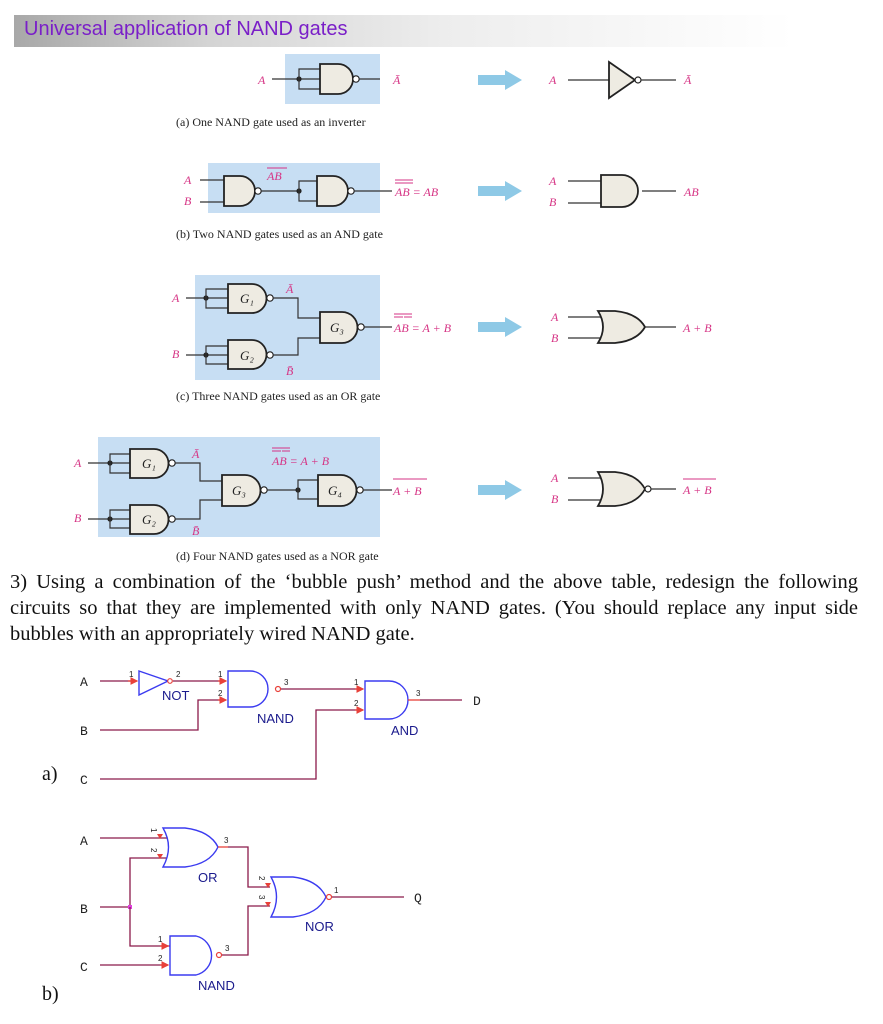 The height and width of the screenshot is (1024, 883). Describe the element at coordinates (416, 192) in the screenshot. I see `output-label: AB = AB` at that location.